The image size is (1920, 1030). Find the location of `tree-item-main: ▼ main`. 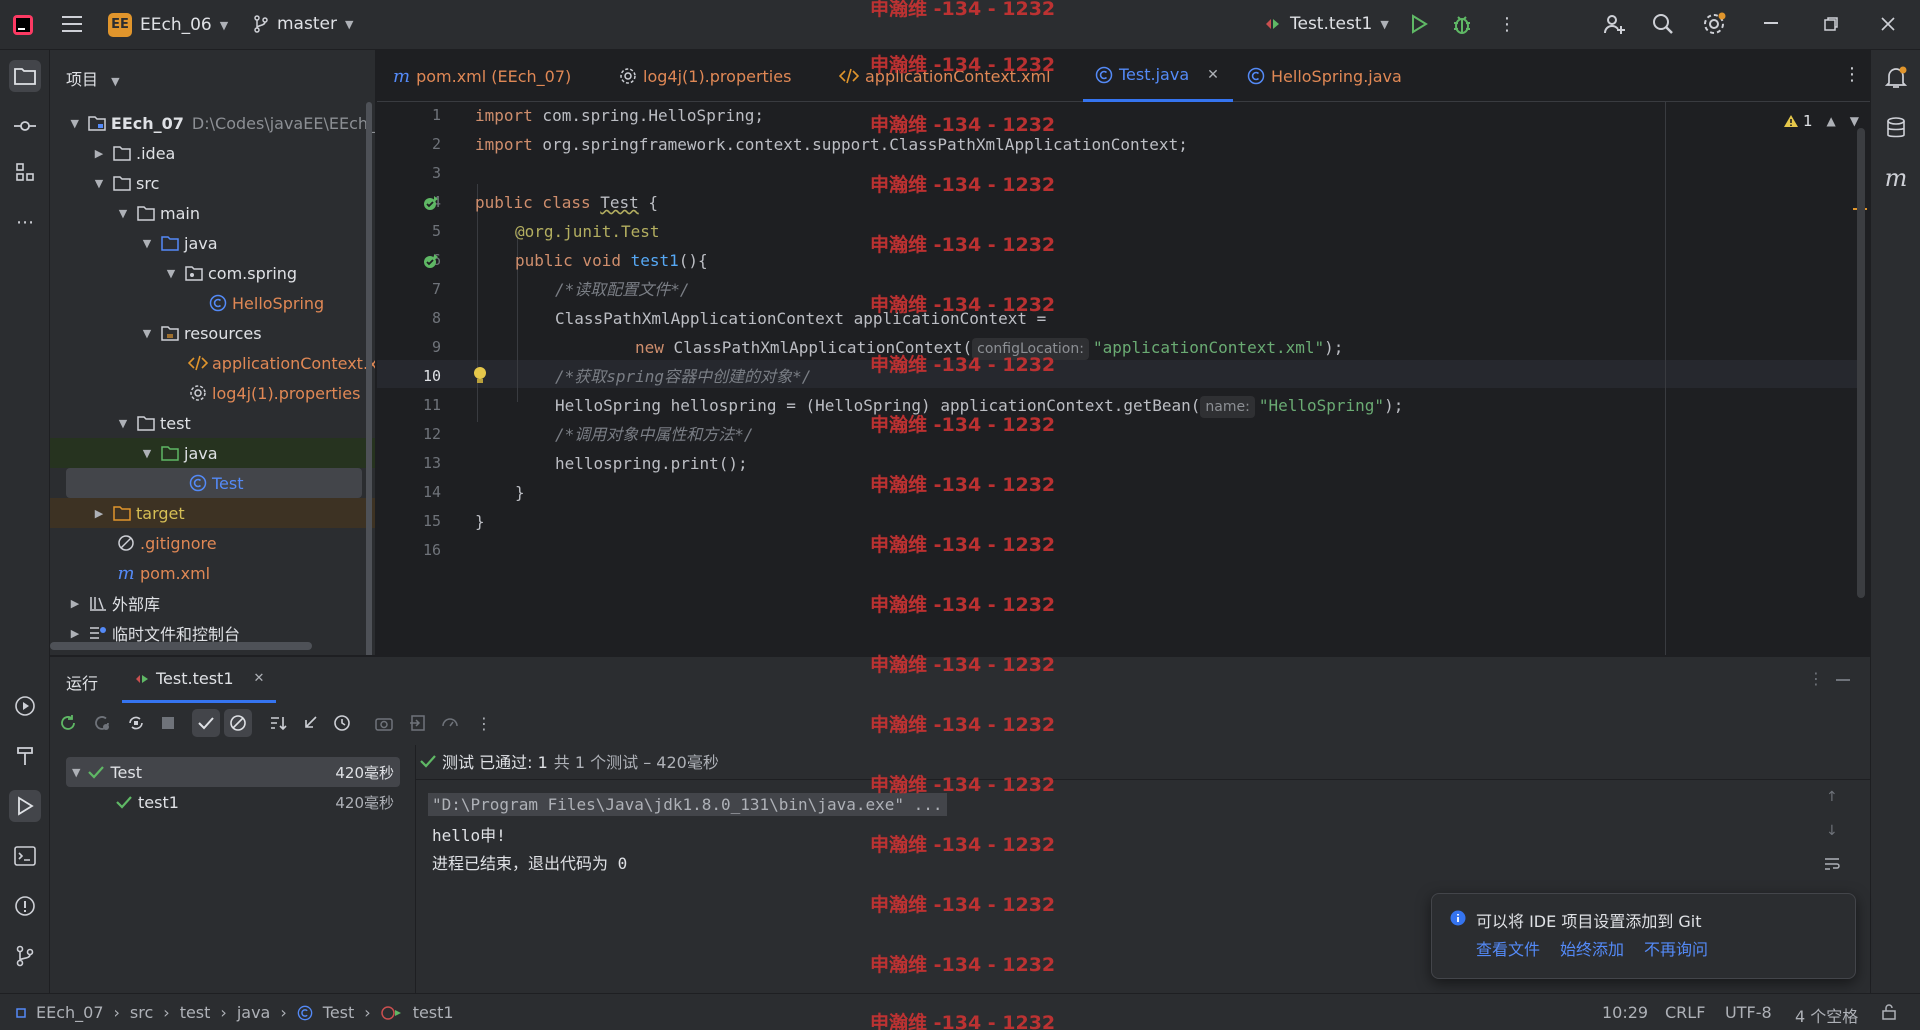

tree-item-main: ▼ main is located at coordinates (212, 213).